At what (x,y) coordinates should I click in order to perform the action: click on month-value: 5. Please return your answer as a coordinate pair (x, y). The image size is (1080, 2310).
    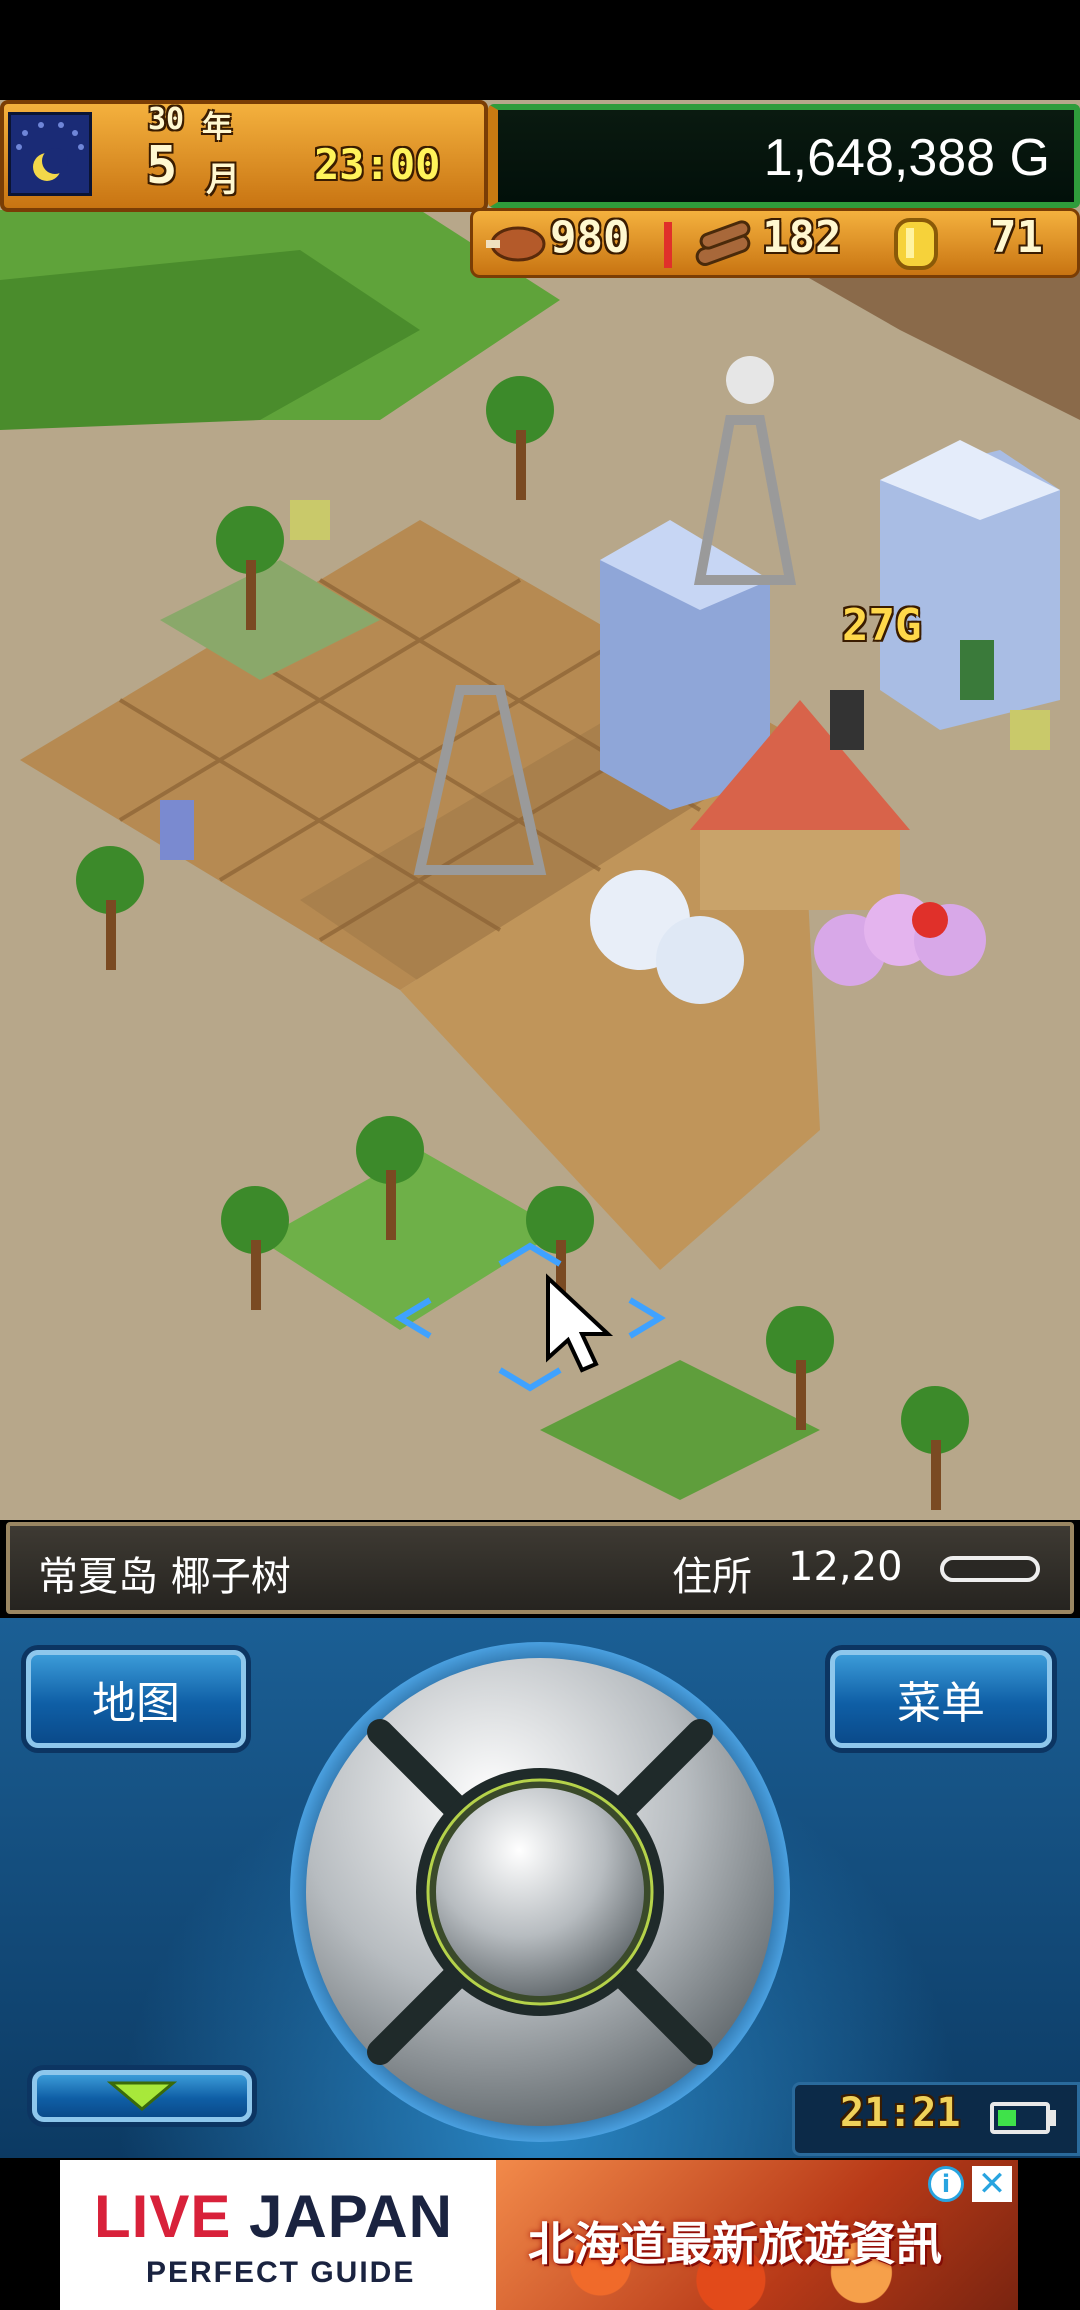
    Looking at the image, I should click on (162, 166).